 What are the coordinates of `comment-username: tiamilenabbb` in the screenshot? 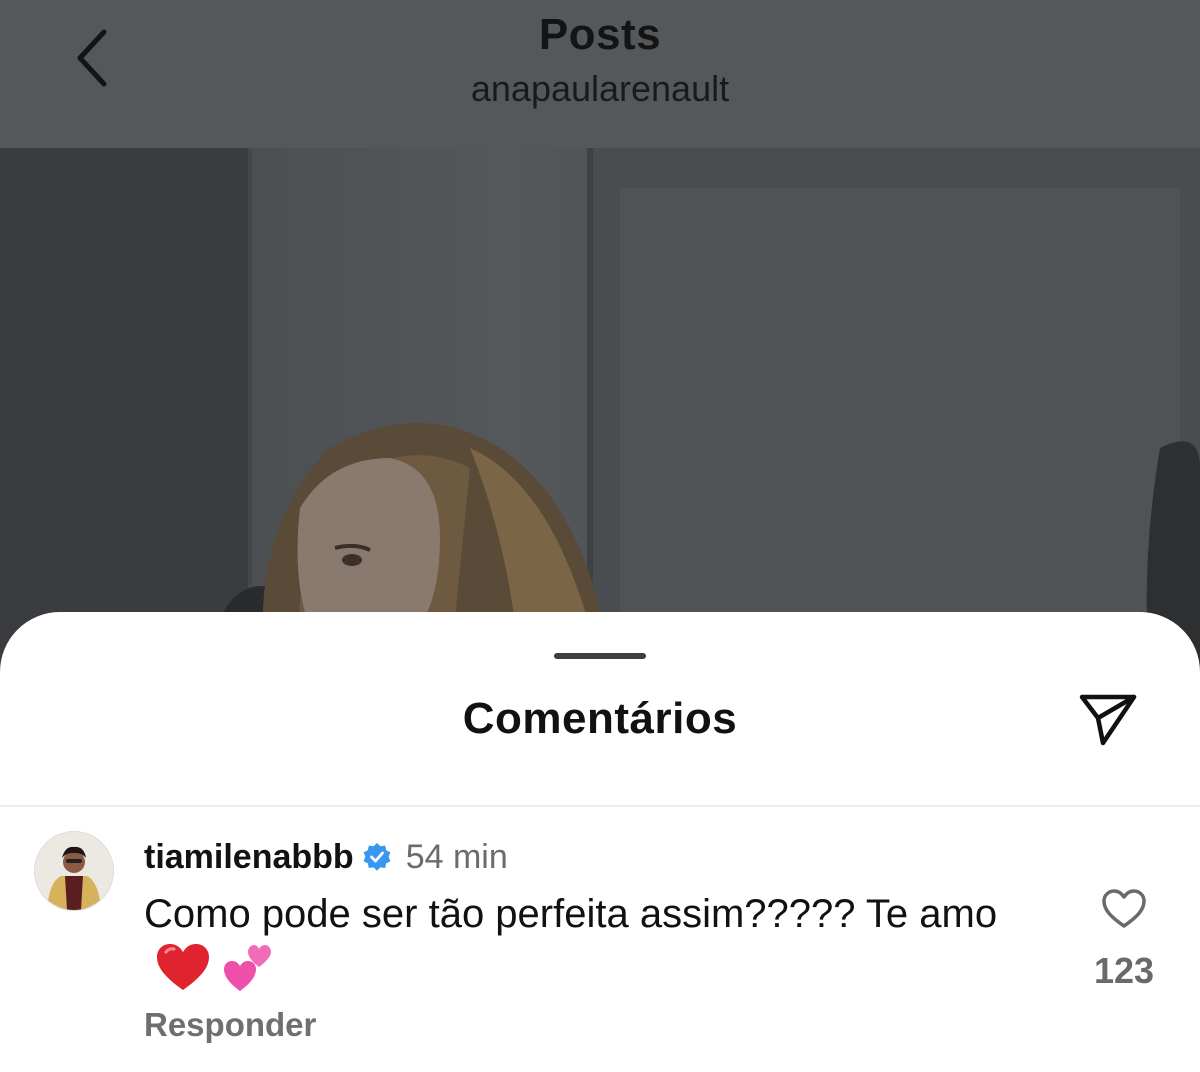 It's located at (249, 857).